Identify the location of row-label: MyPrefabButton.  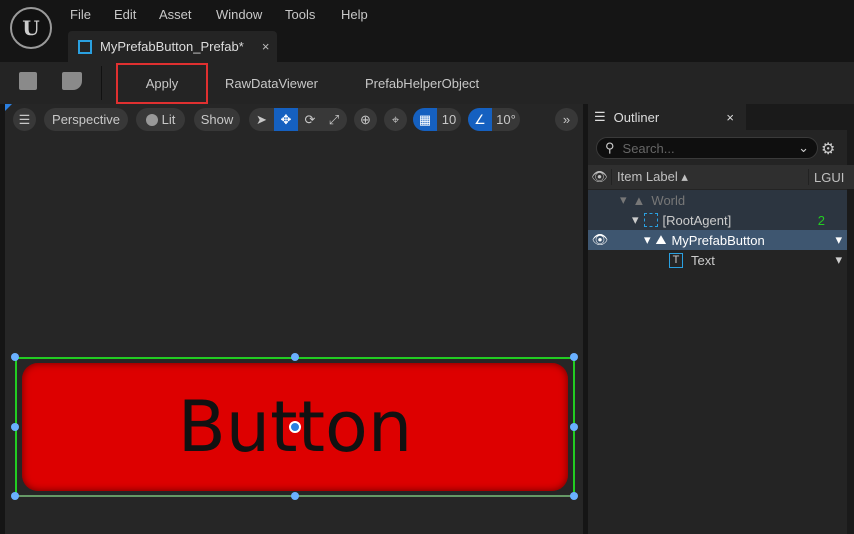
(718, 240).